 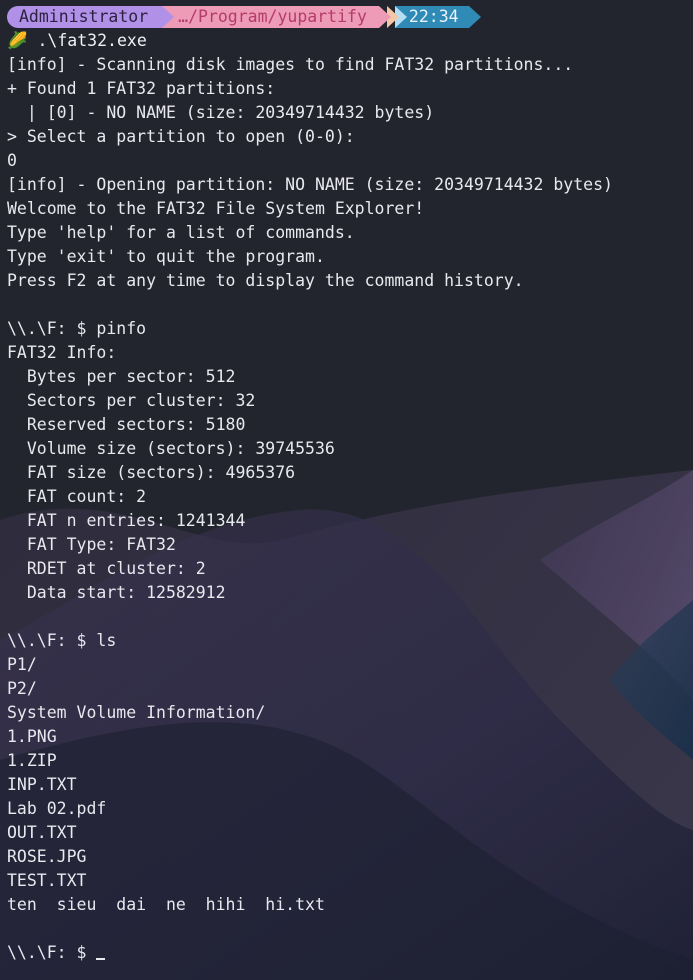 I want to click on output-line: Type 'exit' to quit the program., so click(x=166, y=256).